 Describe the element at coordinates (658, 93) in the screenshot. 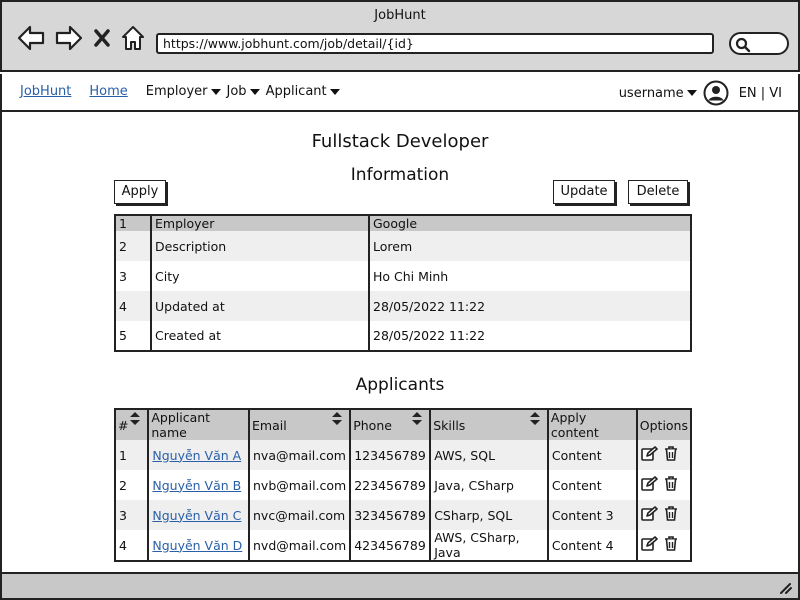

I see `user-menu: username` at that location.